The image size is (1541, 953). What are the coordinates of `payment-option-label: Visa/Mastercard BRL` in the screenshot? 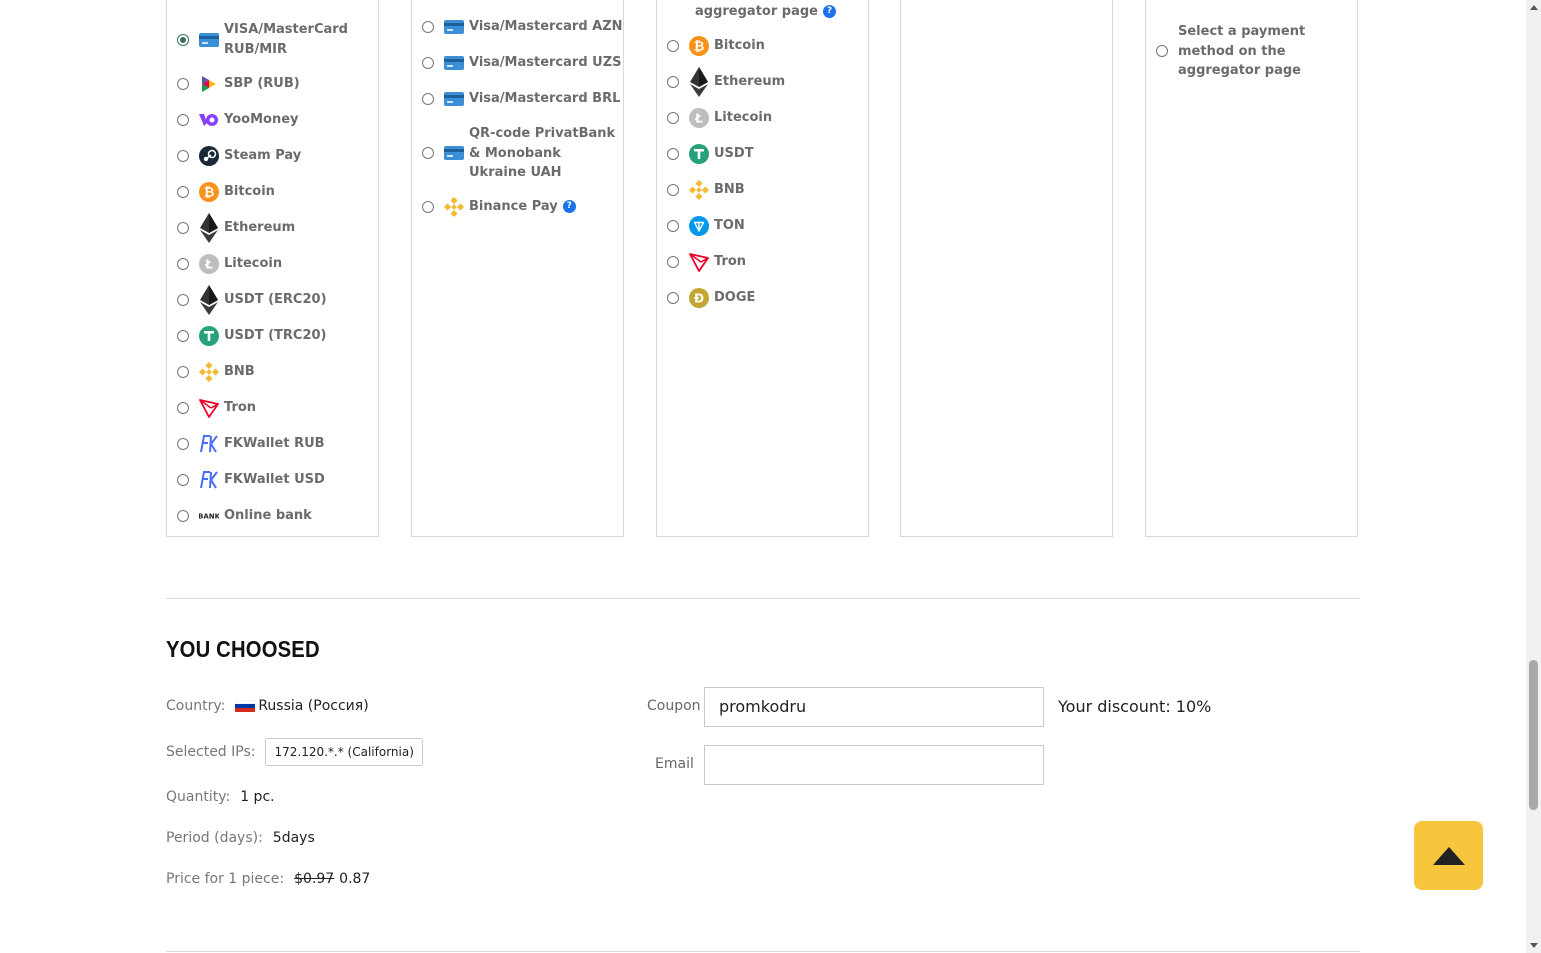 It's located at (545, 99).